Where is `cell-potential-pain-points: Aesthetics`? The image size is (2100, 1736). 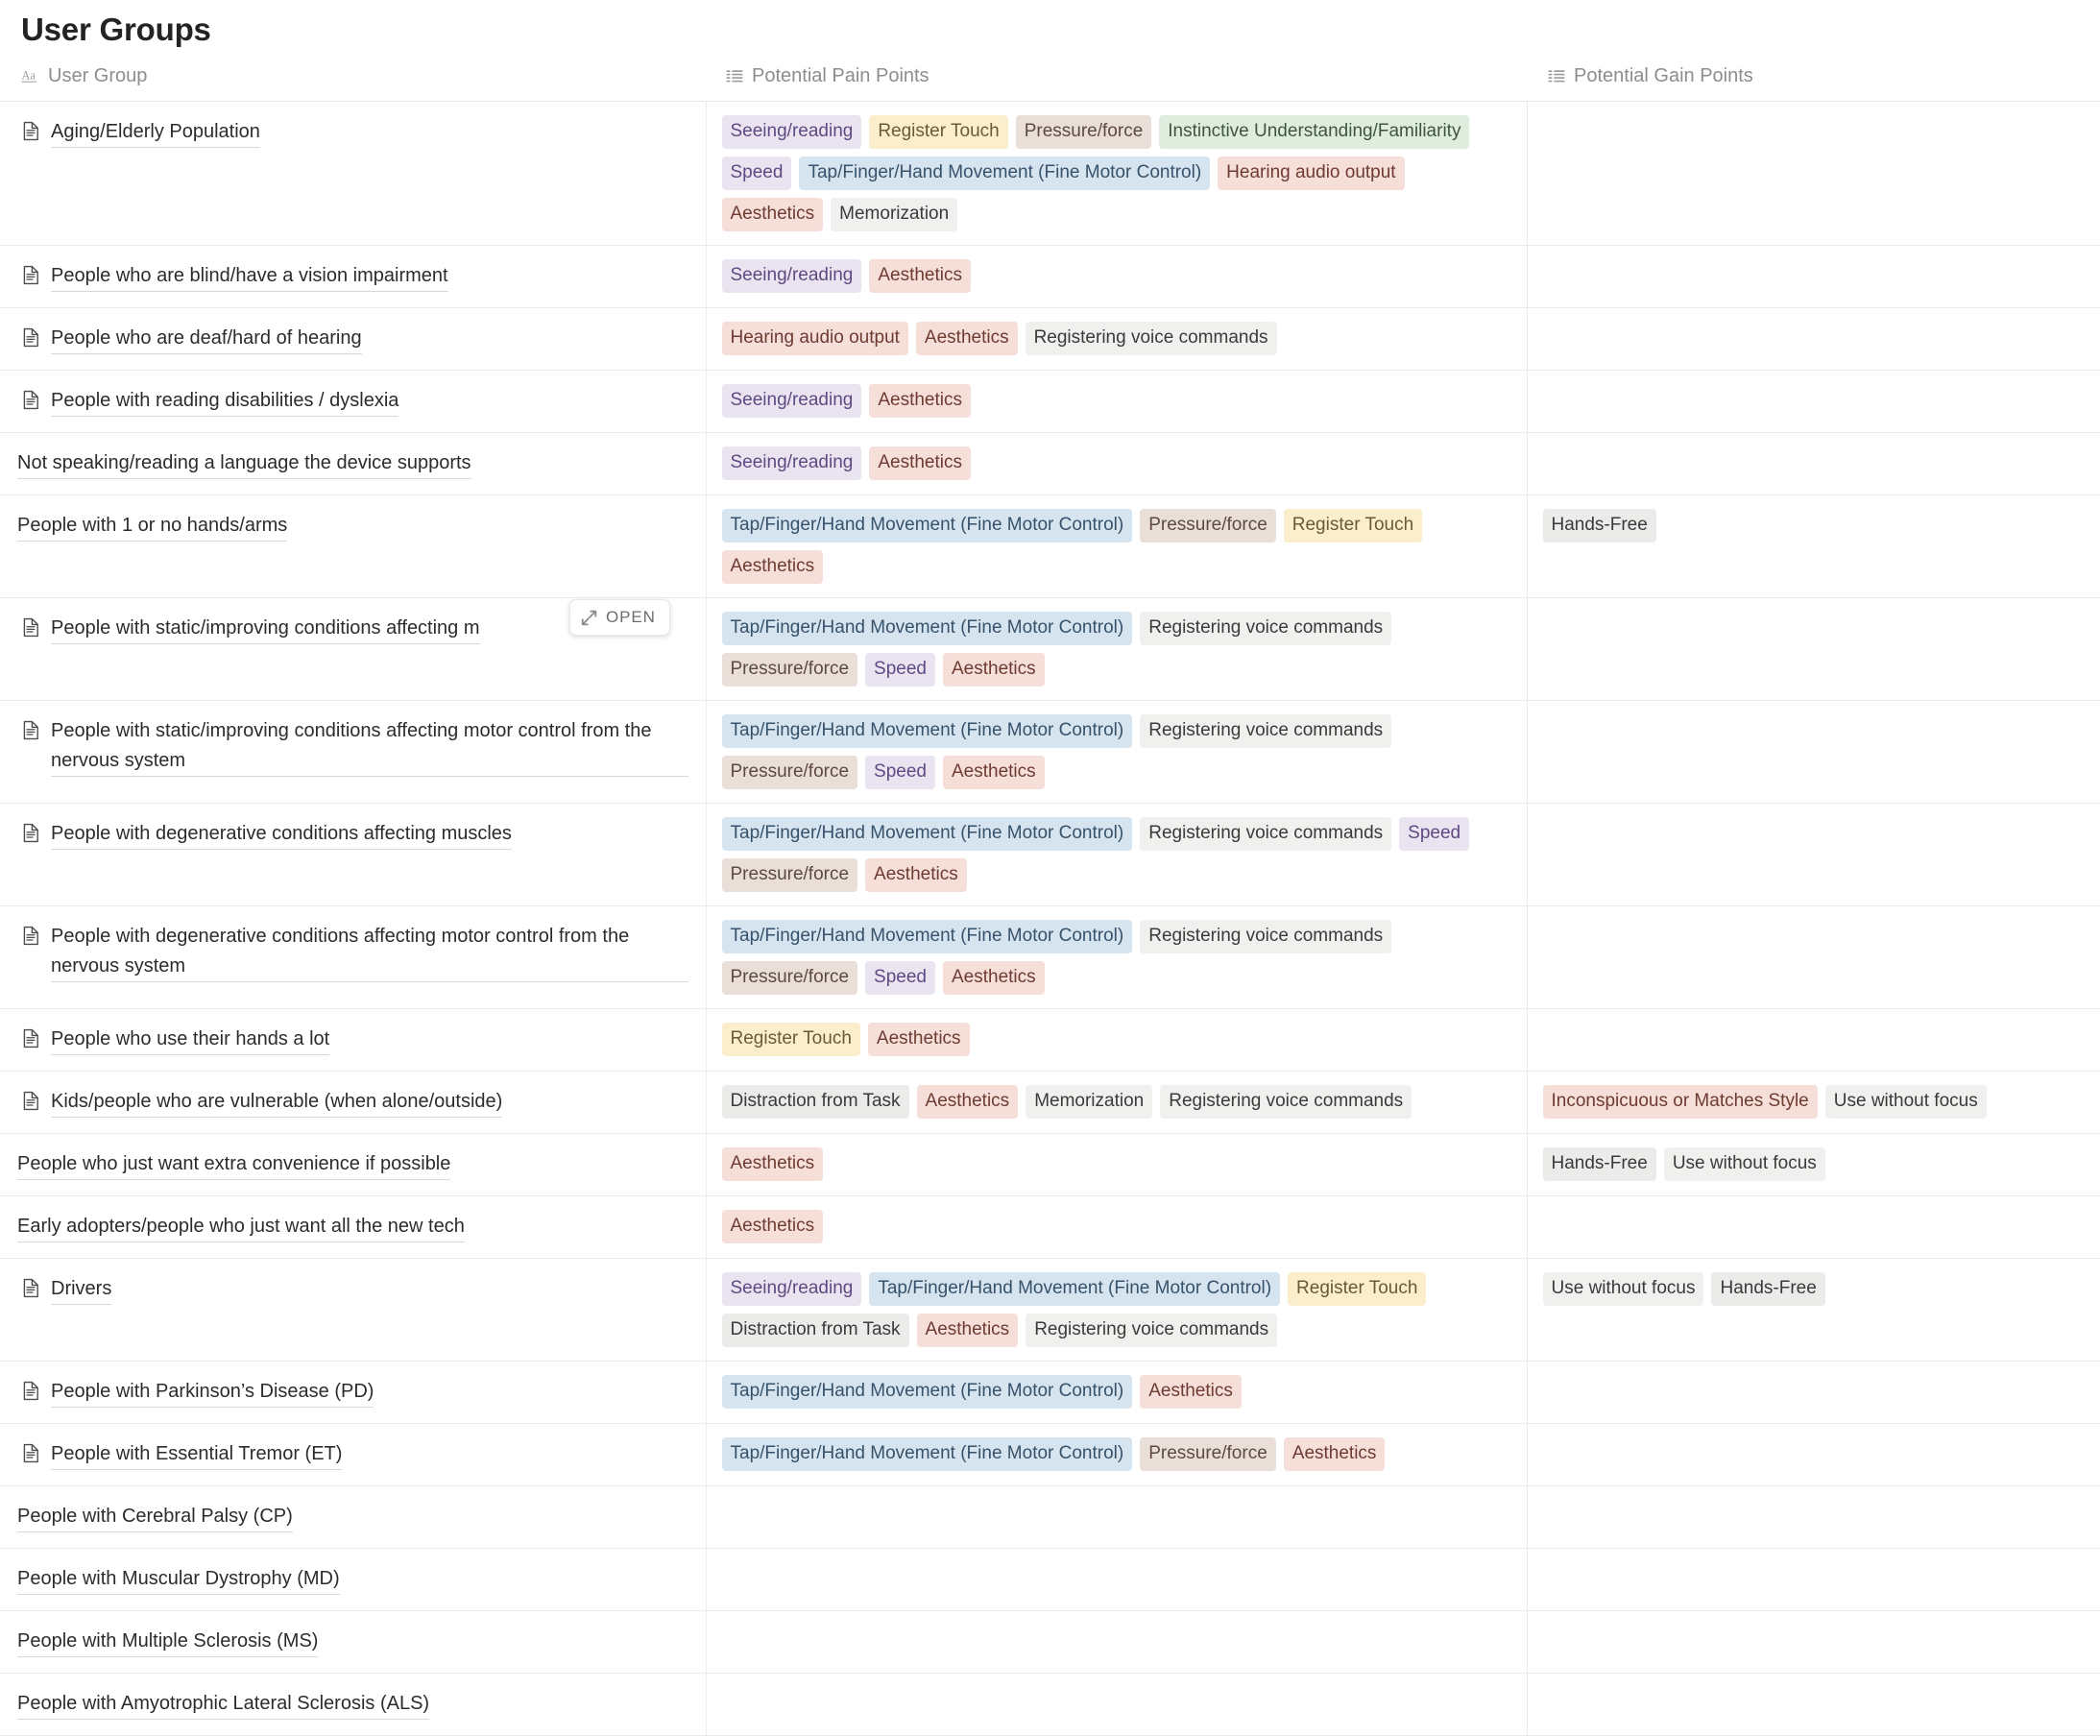
cell-potential-pain-points: Aesthetics is located at coordinates (1116, 1227).